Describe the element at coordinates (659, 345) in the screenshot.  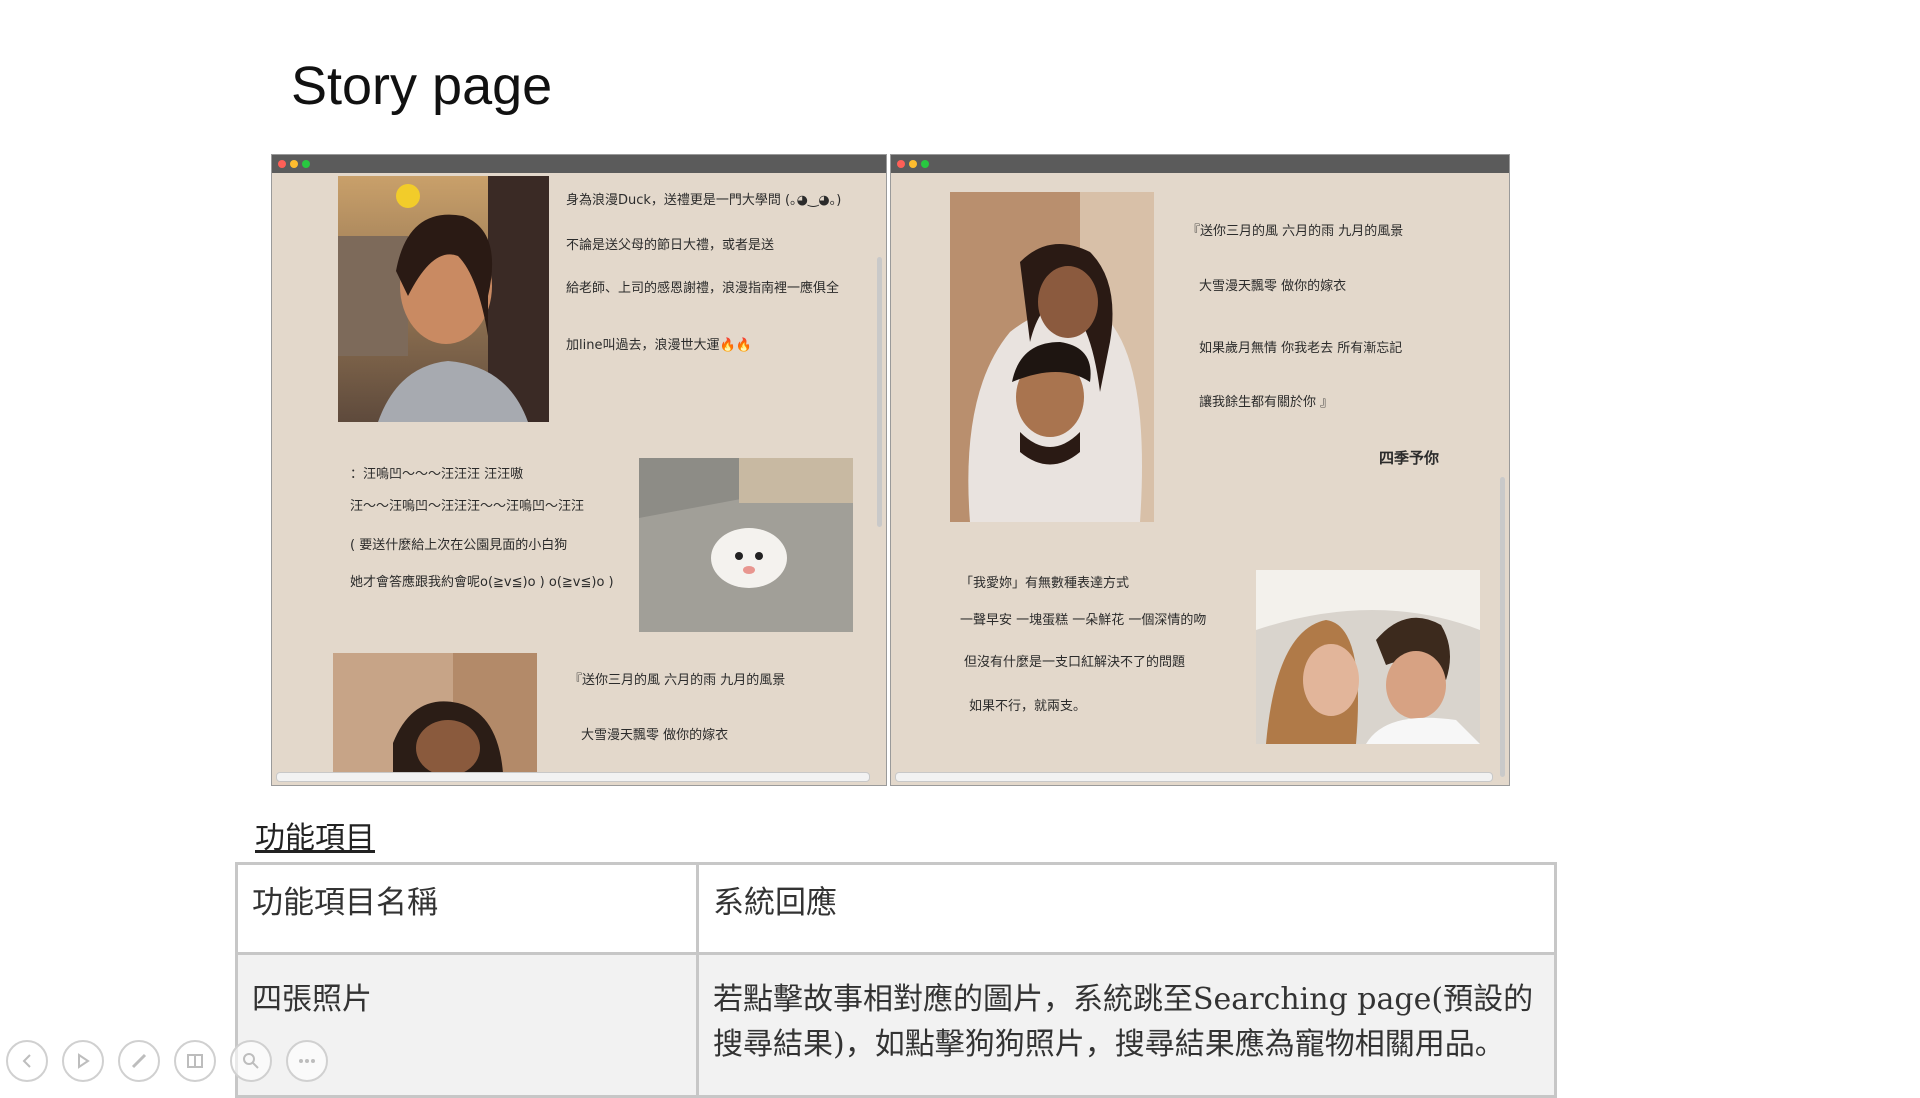
I see `story-line: 加line叫過去，浪漫世大運🔥🔥` at that location.